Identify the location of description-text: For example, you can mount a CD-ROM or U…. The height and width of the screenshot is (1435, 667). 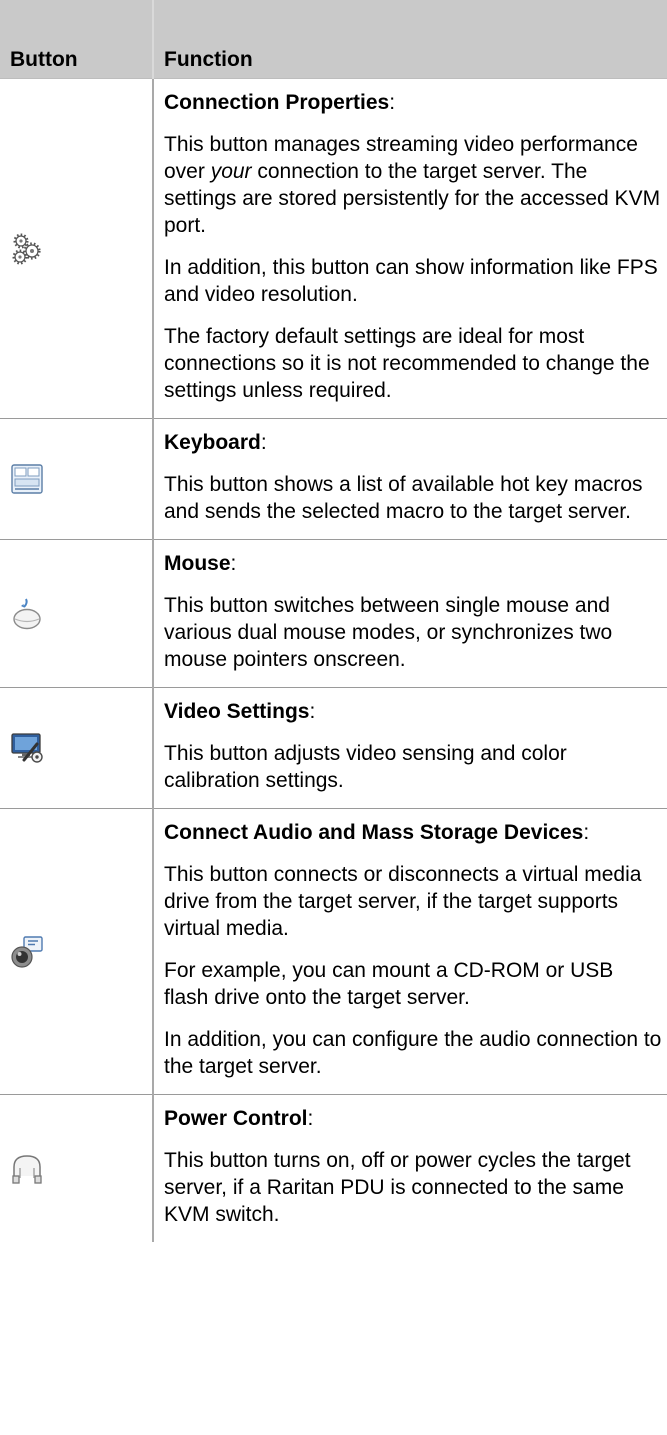
(389, 984).